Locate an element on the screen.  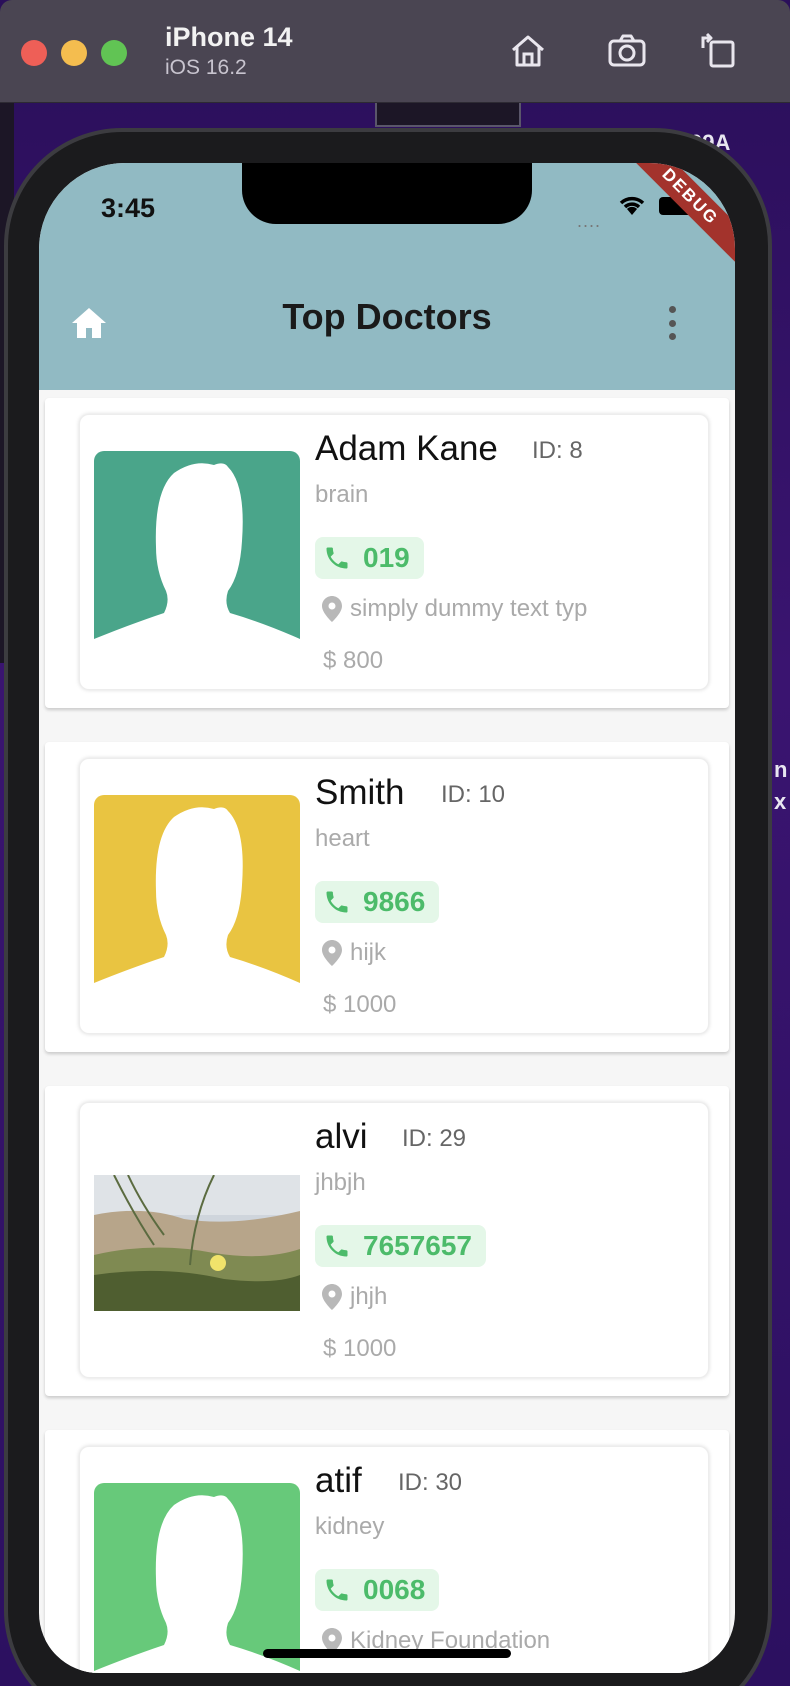
home-icon is located at coordinates (528, 51).